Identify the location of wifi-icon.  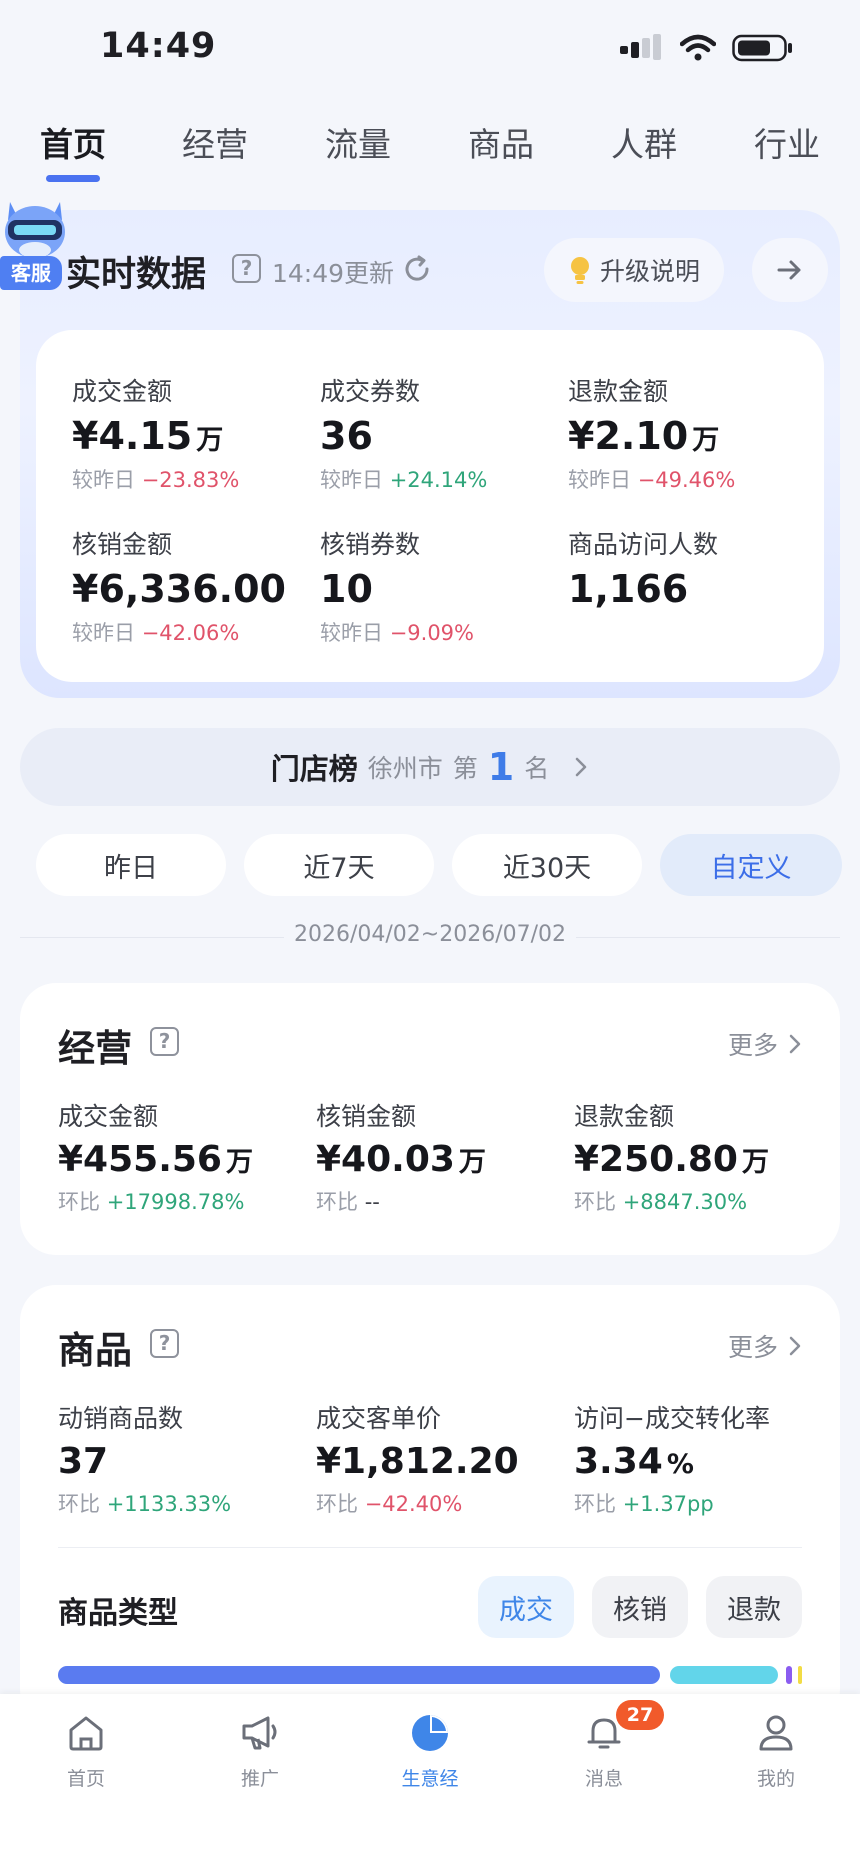
(698, 47).